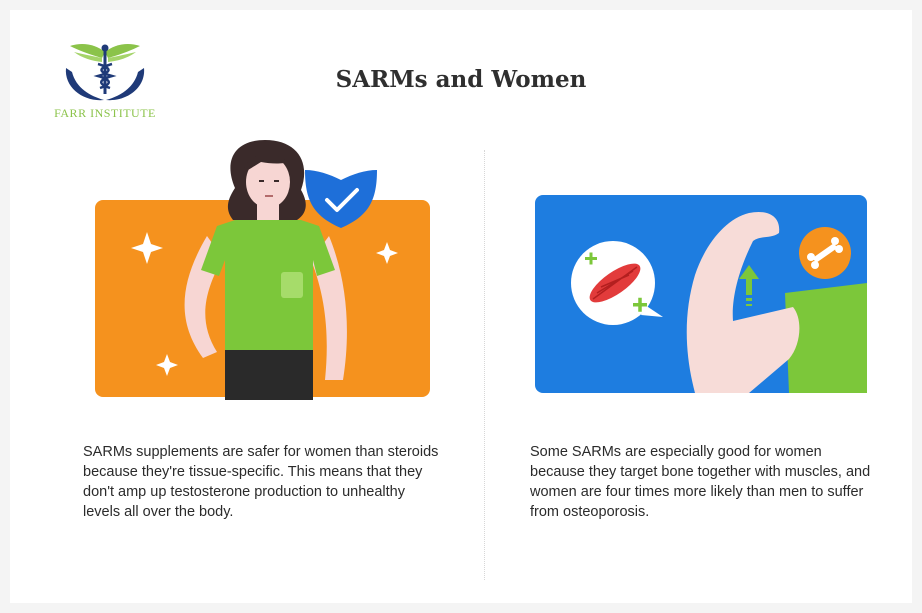 Image resolution: width=922 pixels, height=613 pixels. I want to click on bone-icon, so click(825, 253).